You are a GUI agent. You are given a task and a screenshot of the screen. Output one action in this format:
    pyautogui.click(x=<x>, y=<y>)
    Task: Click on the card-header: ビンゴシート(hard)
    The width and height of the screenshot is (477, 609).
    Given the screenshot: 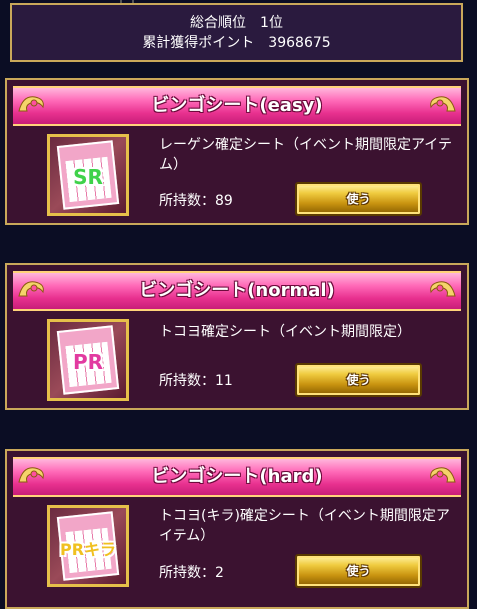 What is the action you would take?
    pyautogui.click(x=237, y=477)
    